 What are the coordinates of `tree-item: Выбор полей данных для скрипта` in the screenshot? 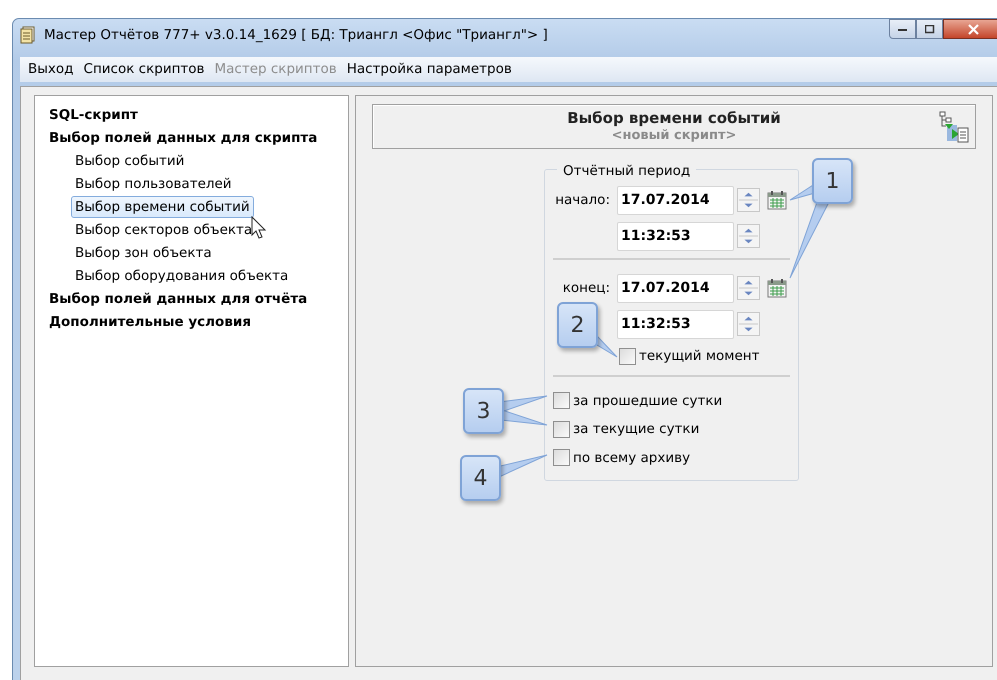 It's located at (183, 138).